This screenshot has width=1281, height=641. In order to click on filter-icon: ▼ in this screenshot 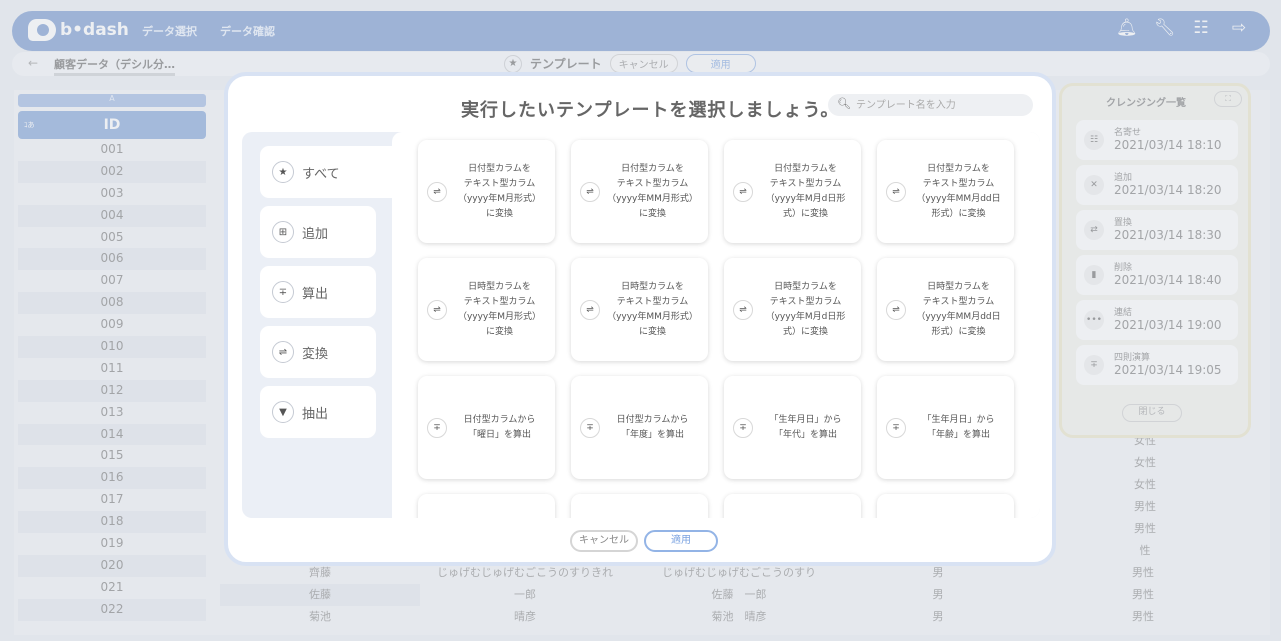, I will do `click(283, 412)`.